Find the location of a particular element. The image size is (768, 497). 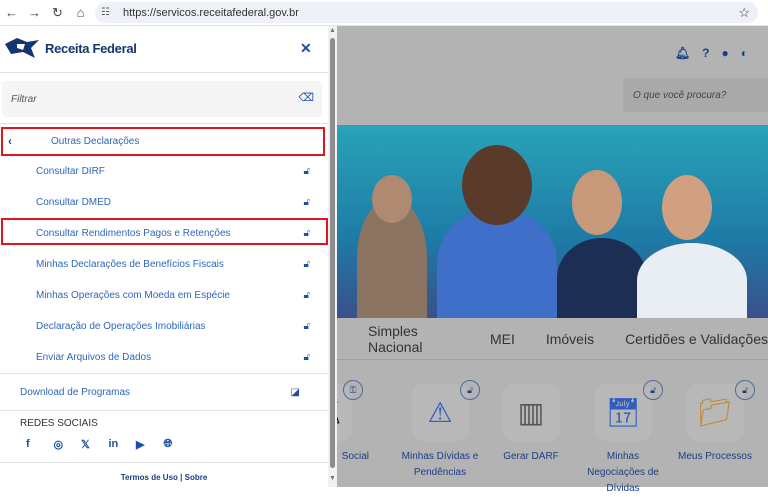

menu-item: MEI is located at coordinates (502, 339).